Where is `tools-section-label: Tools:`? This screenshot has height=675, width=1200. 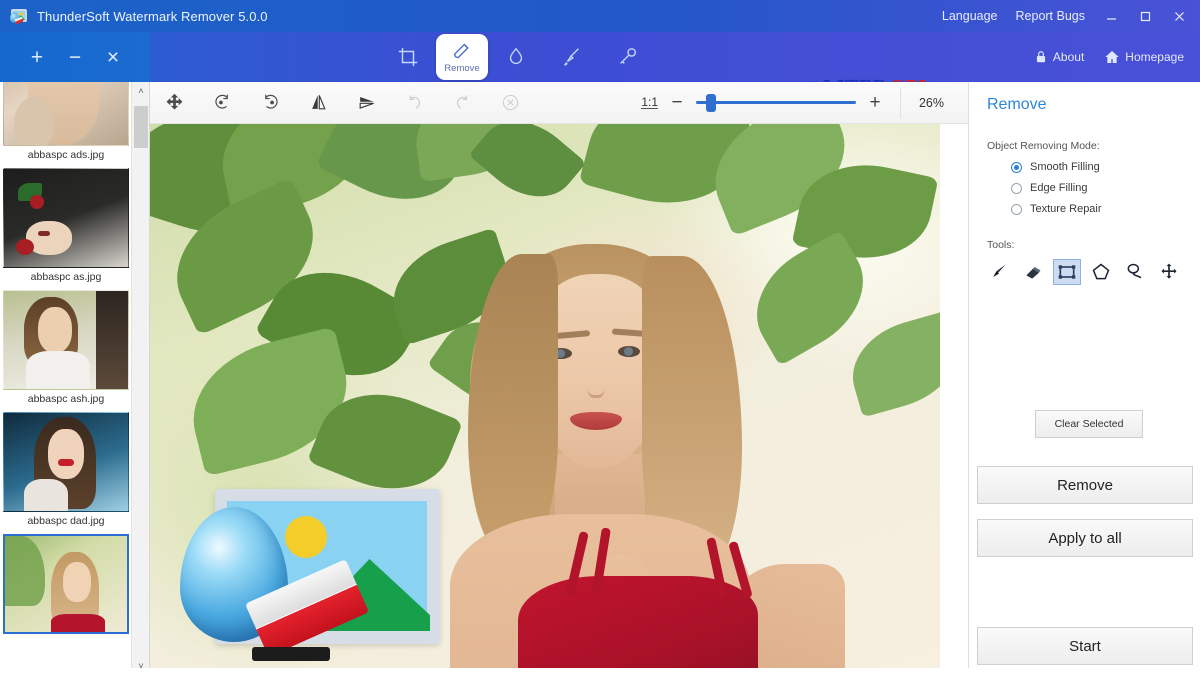
tools-section-label: Tools: is located at coordinates (1001, 245).